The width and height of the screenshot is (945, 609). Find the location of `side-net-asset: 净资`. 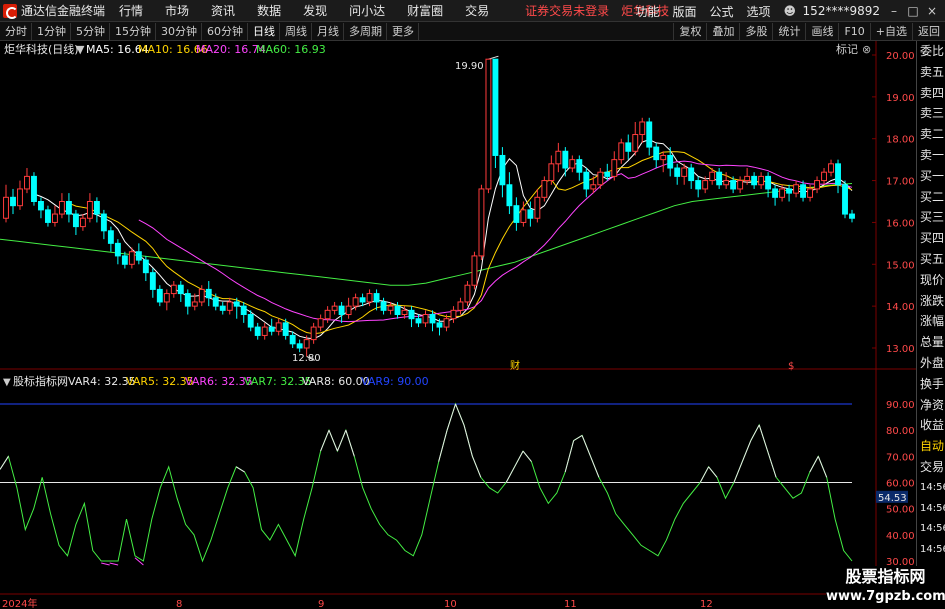

side-net-asset: 净资 is located at coordinates (931, 405).